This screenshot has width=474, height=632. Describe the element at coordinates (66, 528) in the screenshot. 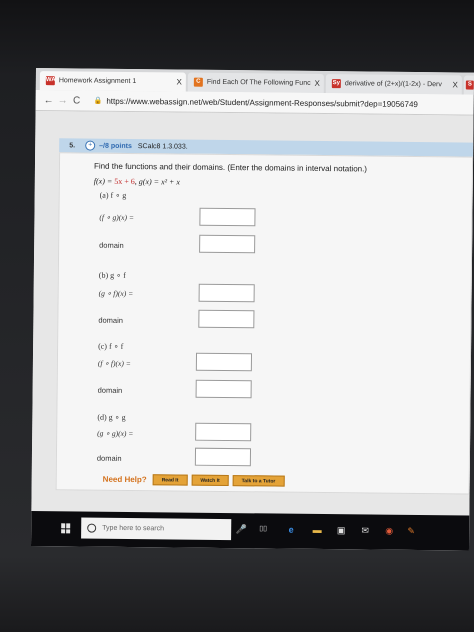

I see `windows-start-icon` at that location.